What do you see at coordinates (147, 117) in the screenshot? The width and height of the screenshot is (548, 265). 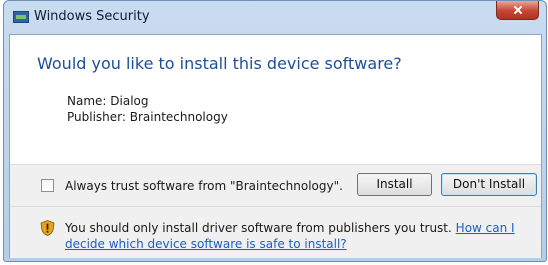 I see `publisher-name: Publisher: Braintechnology` at bounding box center [147, 117].